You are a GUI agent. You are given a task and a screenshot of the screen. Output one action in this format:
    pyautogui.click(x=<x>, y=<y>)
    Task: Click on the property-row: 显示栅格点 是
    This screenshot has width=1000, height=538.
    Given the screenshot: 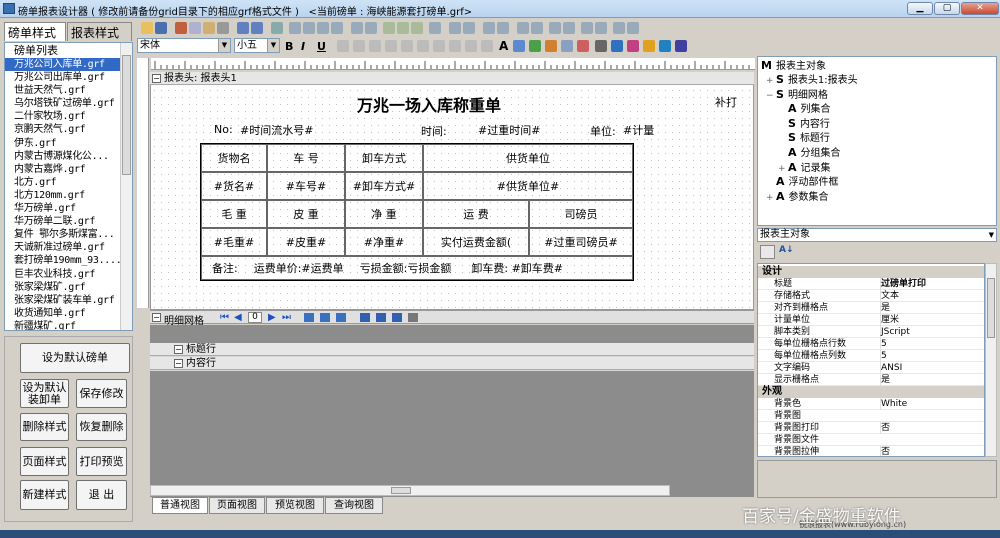 What is the action you would take?
    pyautogui.click(x=871, y=380)
    